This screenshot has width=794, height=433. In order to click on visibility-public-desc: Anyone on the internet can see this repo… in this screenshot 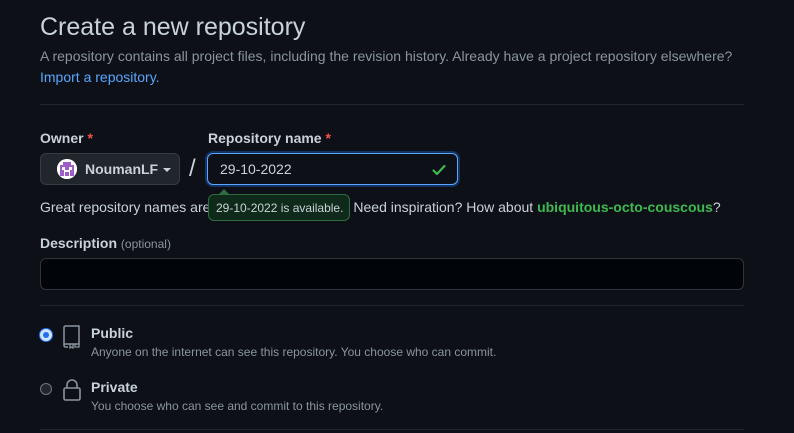, I will do `click(294, 352)`.